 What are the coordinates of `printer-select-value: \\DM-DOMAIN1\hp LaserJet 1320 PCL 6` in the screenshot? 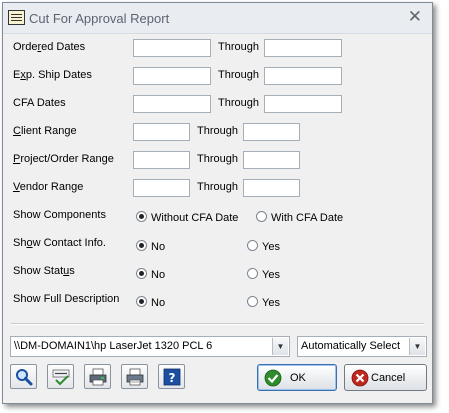 It's located at (113, 346).